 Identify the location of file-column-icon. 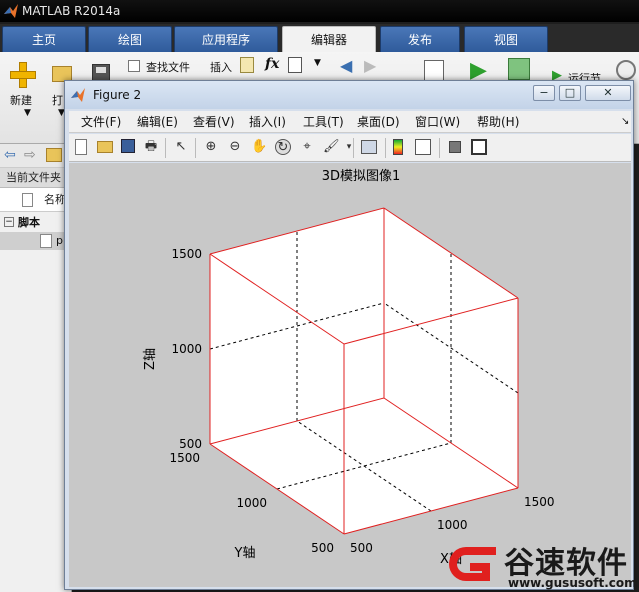
(27, 200).